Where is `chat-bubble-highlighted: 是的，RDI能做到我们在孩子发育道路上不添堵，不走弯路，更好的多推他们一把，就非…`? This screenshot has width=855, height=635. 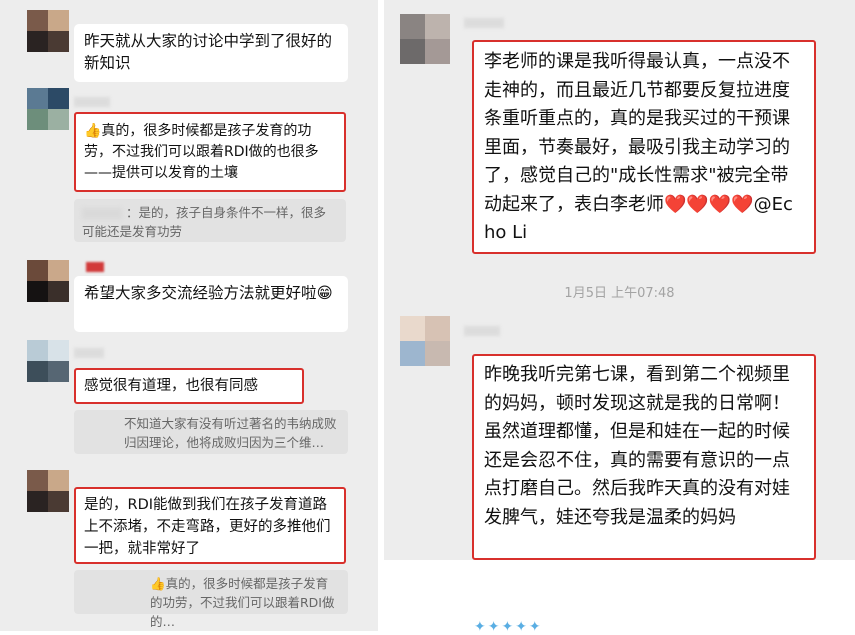 chat-bubble-highlighted: 是的，RDI能做到我们在孩子发育道路上不添堵，不走弯路，更好的多推他们一把，就非… is located at coordinates (210, 525).